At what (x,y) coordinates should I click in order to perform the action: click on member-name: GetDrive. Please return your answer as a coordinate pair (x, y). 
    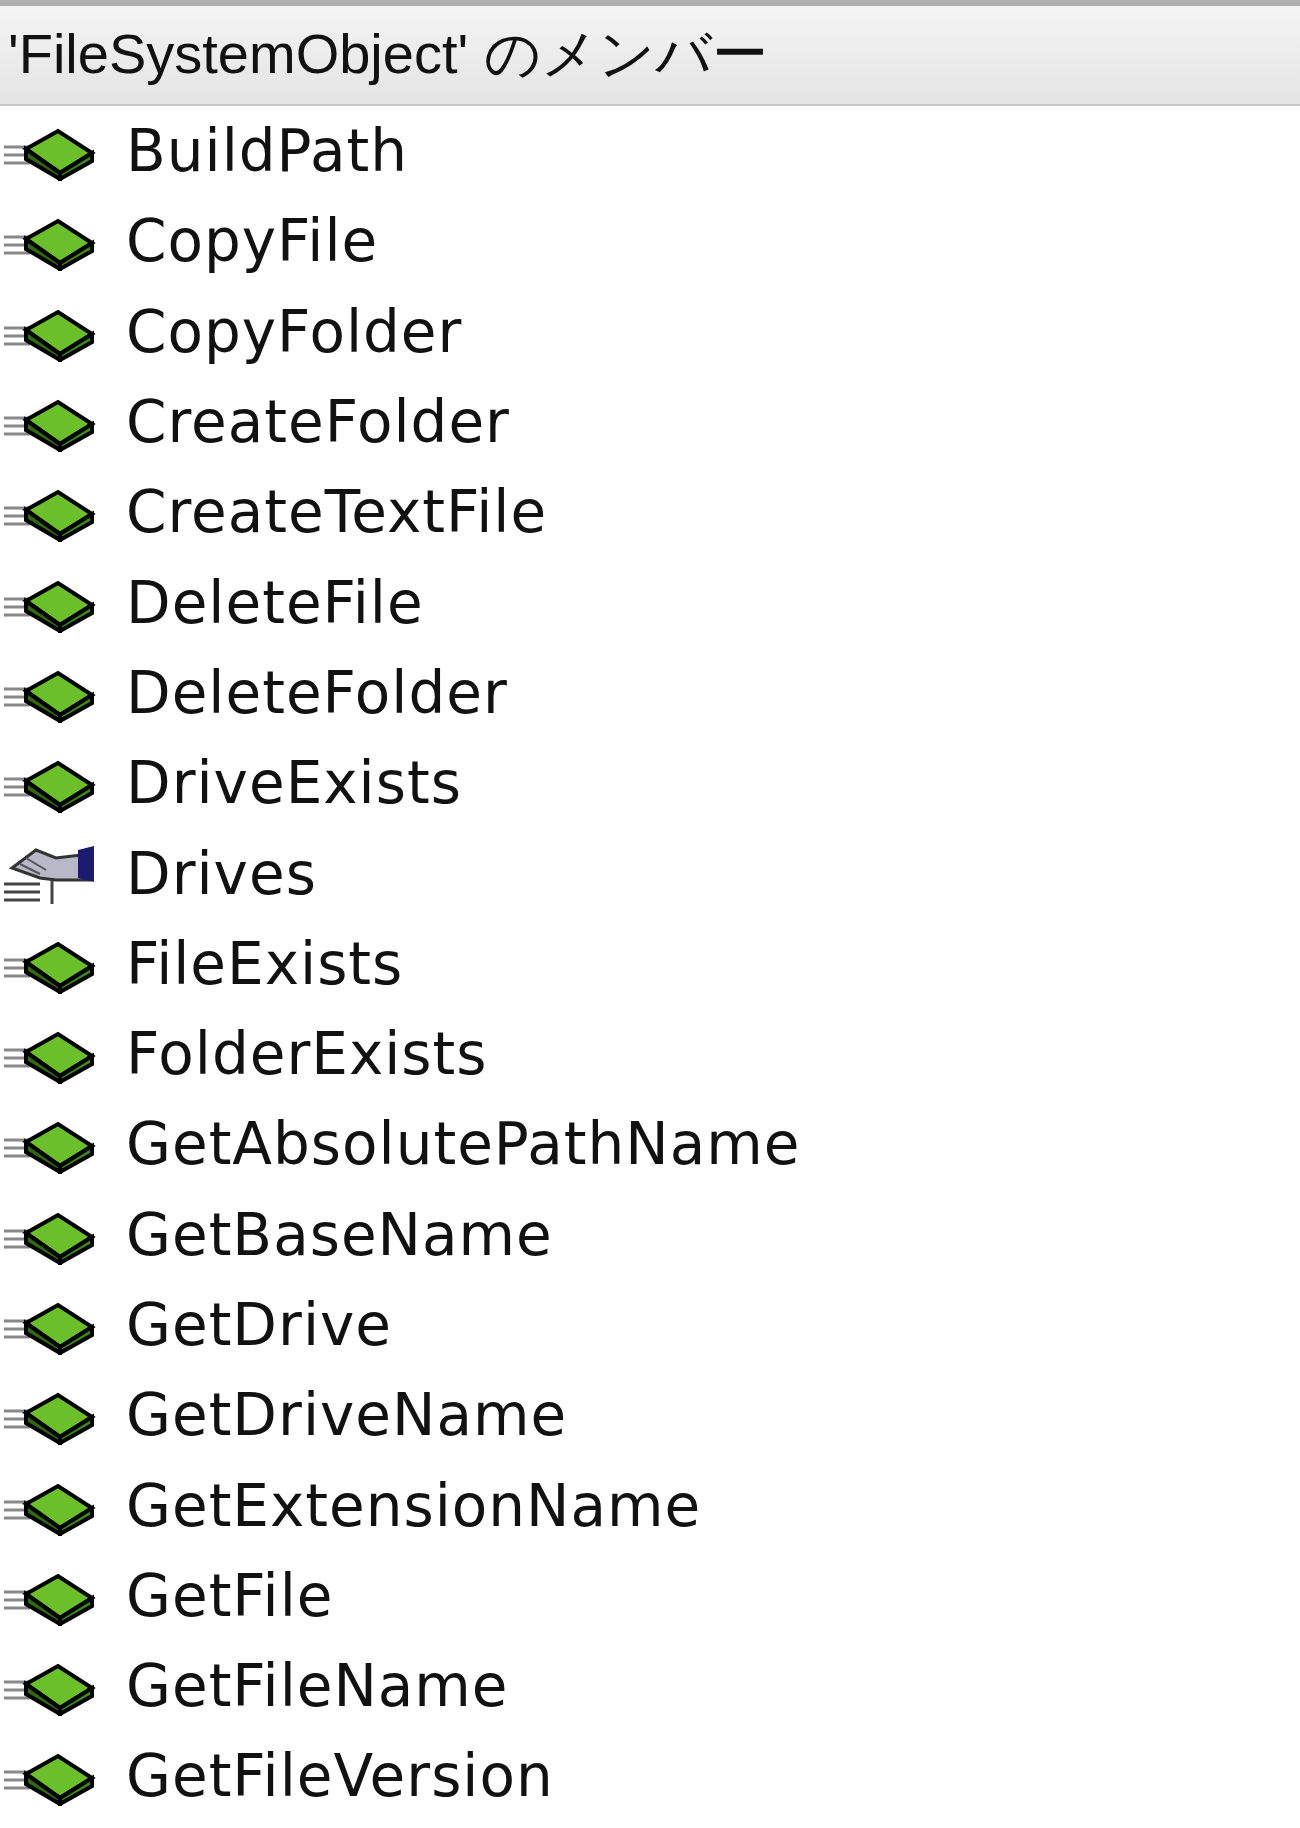
    Looking at the image, I should click on (259, 1325).